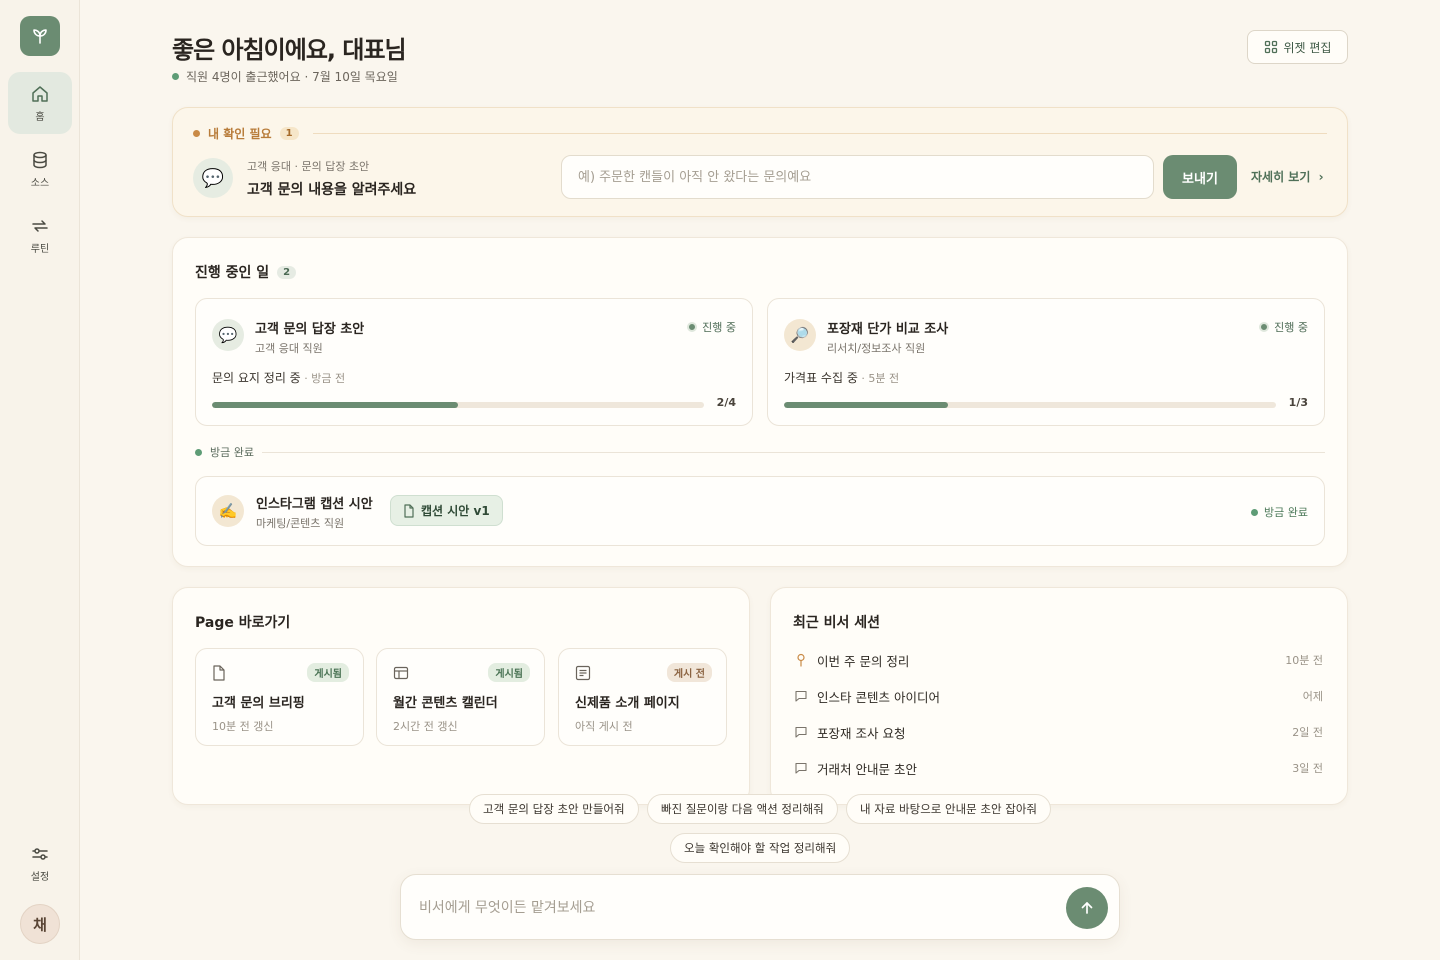 The width and height of the screenshot is (1440, 960). I want to click on pin-icon, so click(801, 660).